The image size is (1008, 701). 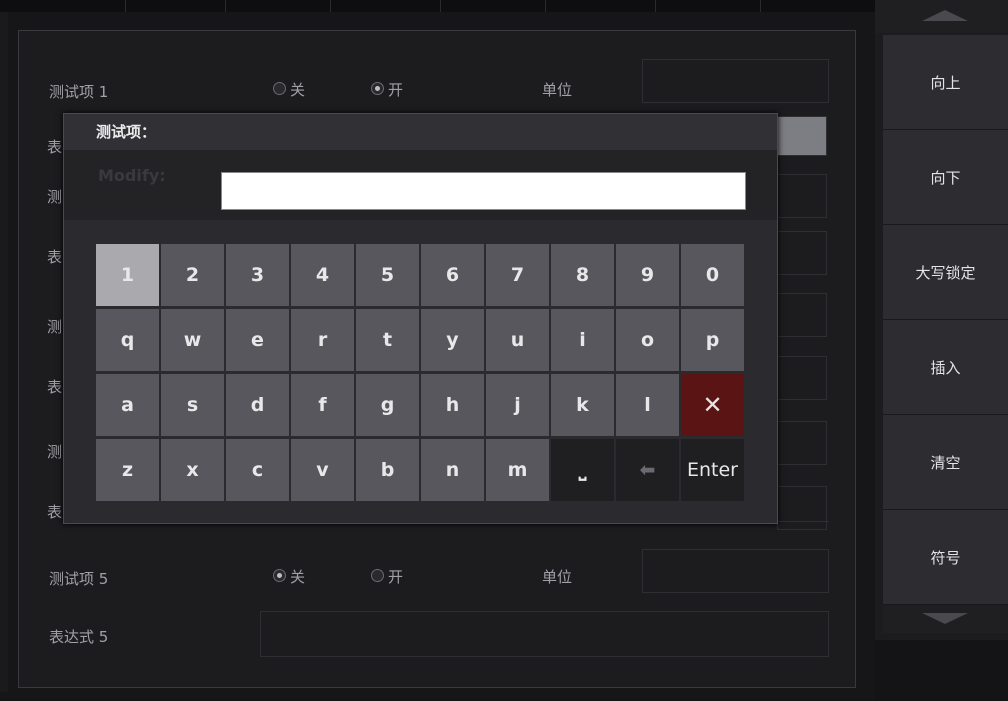 What do you see at coordinates (483, 191) in the screenshot?
I see `keyboard-text-input` at bounding box center [483, 191].